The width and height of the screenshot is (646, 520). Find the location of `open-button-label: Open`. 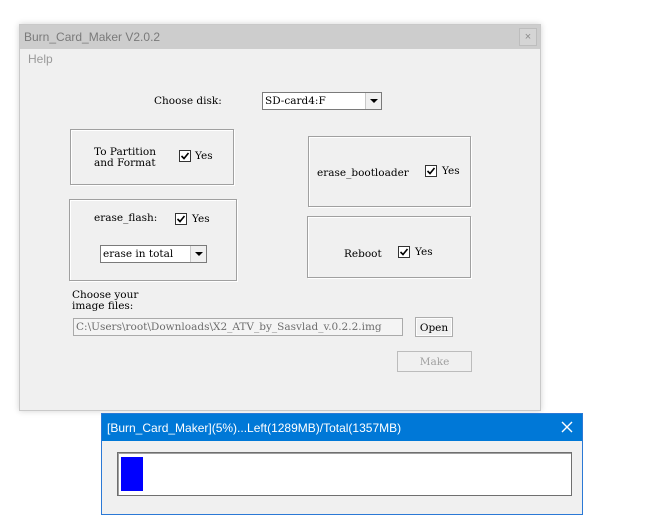

open-button-label: Open is located at coordinates (434, 328).